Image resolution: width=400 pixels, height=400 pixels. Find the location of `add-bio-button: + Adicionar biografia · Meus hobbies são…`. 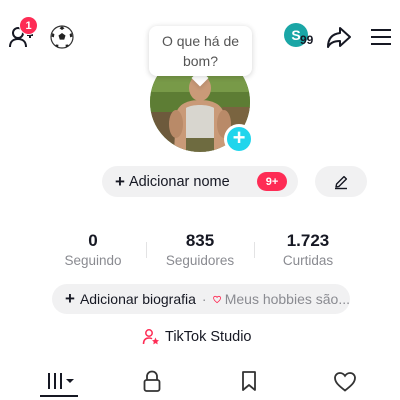

add-bio-button: + Adicionar biografia · Meus hobbies são… is located at coordinates (201, 299).